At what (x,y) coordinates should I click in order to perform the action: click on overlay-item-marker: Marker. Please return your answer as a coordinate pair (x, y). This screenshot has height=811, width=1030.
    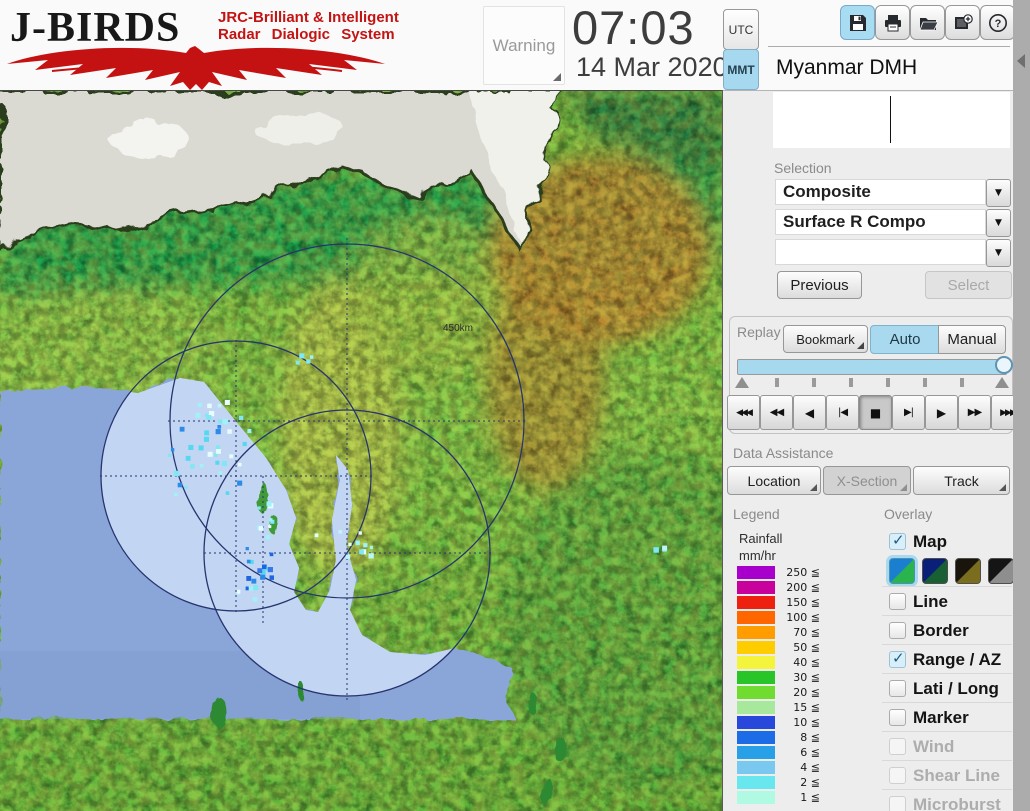
    Looking at the image, I should click on (947, 717).